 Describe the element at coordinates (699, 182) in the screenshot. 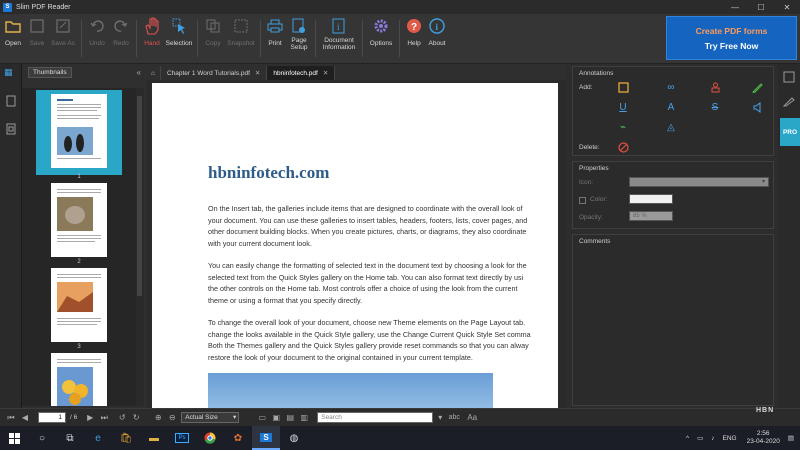

I see `icon-select: ▾` at that location.